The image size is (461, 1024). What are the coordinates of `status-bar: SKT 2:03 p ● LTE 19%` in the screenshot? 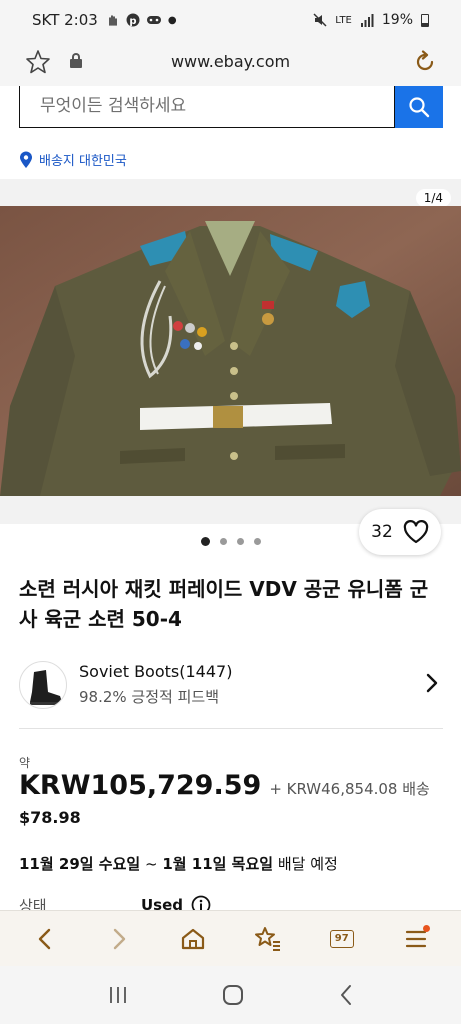 It's located at (230, 20).